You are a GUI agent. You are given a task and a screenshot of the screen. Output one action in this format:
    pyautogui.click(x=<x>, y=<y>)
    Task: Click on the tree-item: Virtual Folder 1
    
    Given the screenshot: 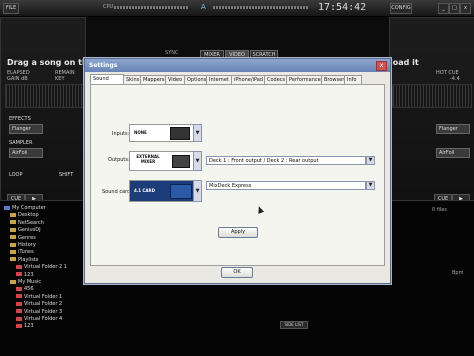 What is the action you would take?
    pyautogui.click(x=39, y=297)
    